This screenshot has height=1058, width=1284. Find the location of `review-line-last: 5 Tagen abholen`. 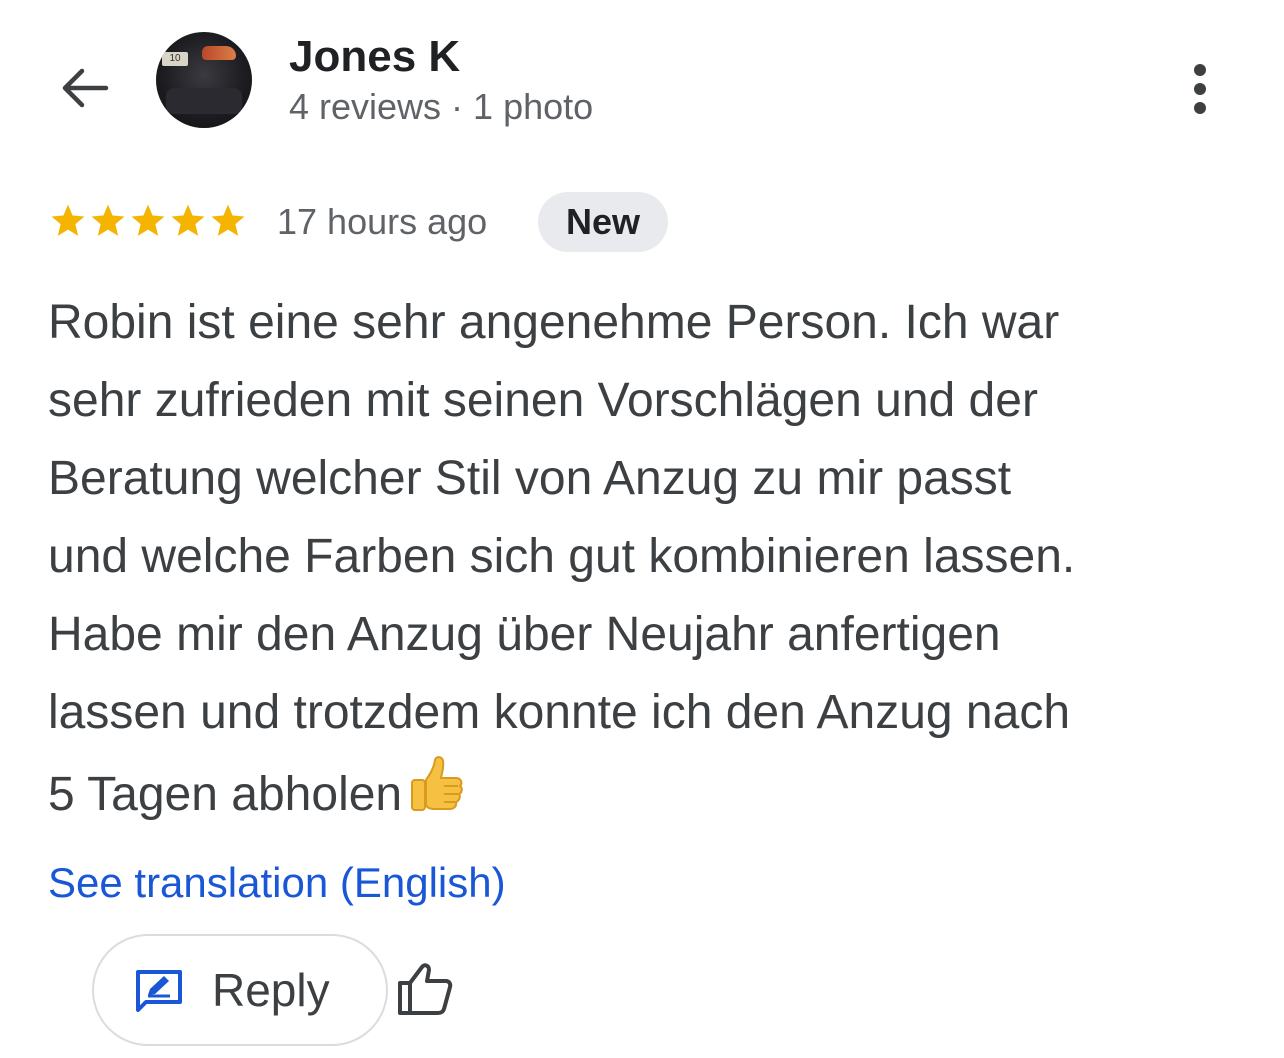

review-line-last: 5 Tagen abholen is located at coordinates (648, 796).